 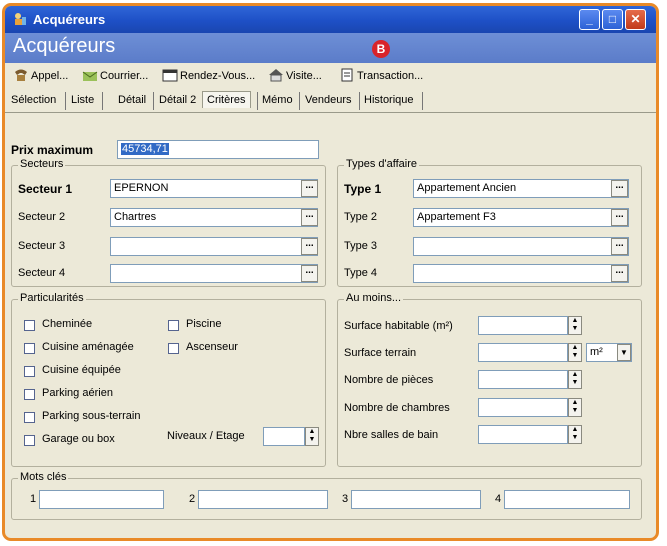 I want to click on nombre-pieces-spinner: ▲ ▼, so click(x=575, y=379).